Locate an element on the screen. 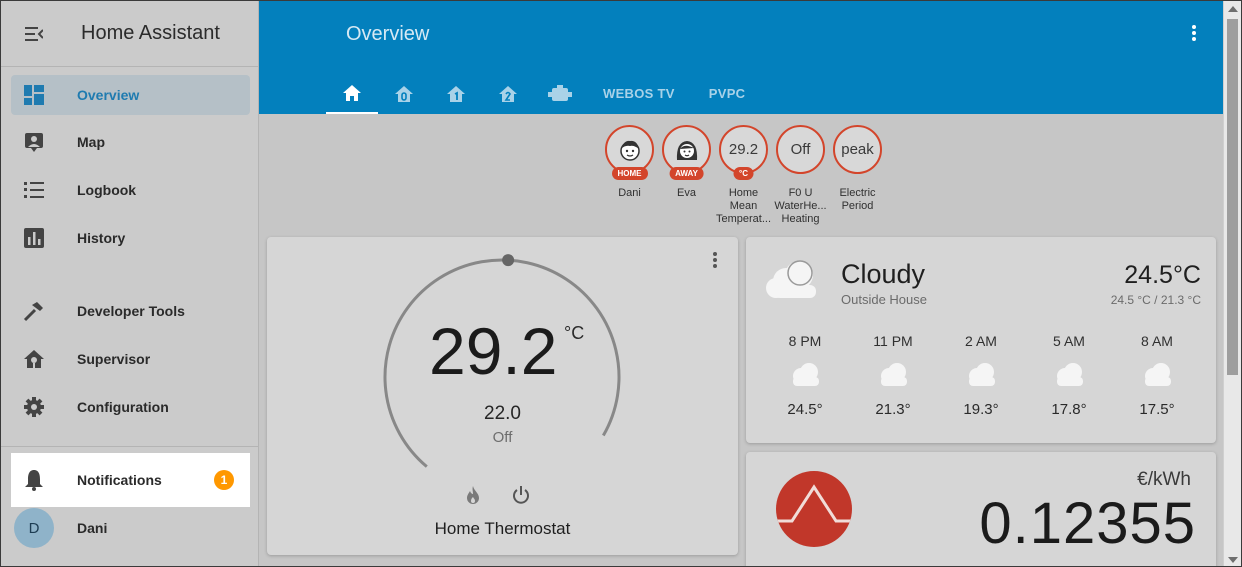 This screenshot has width=1242, height=567. forecast-time: 11 PM is located at coordinates (893, 341).